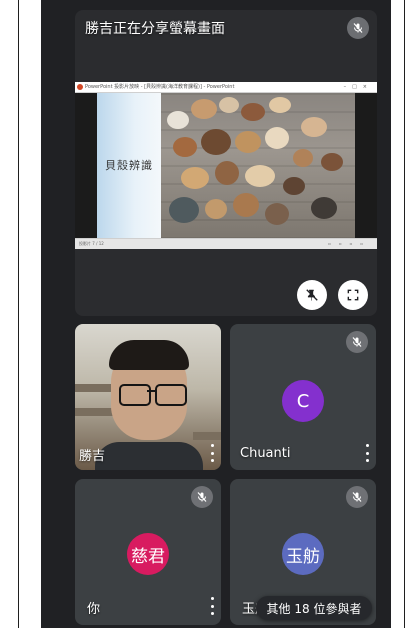 Image resolution: width=408 pixels, height=628 pixels. I want to click on glasses-left, so click(135, 395).